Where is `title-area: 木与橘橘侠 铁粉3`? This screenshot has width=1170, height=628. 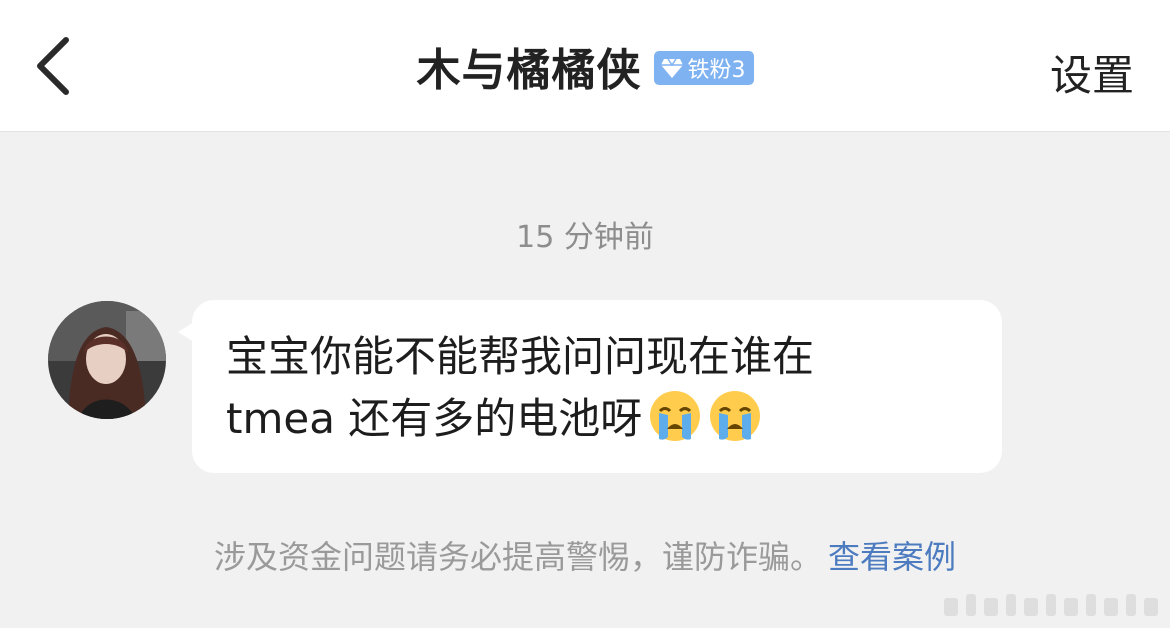
title-area: 木与橘橘侠 铁粉3 is located at coordinates (585, 66).